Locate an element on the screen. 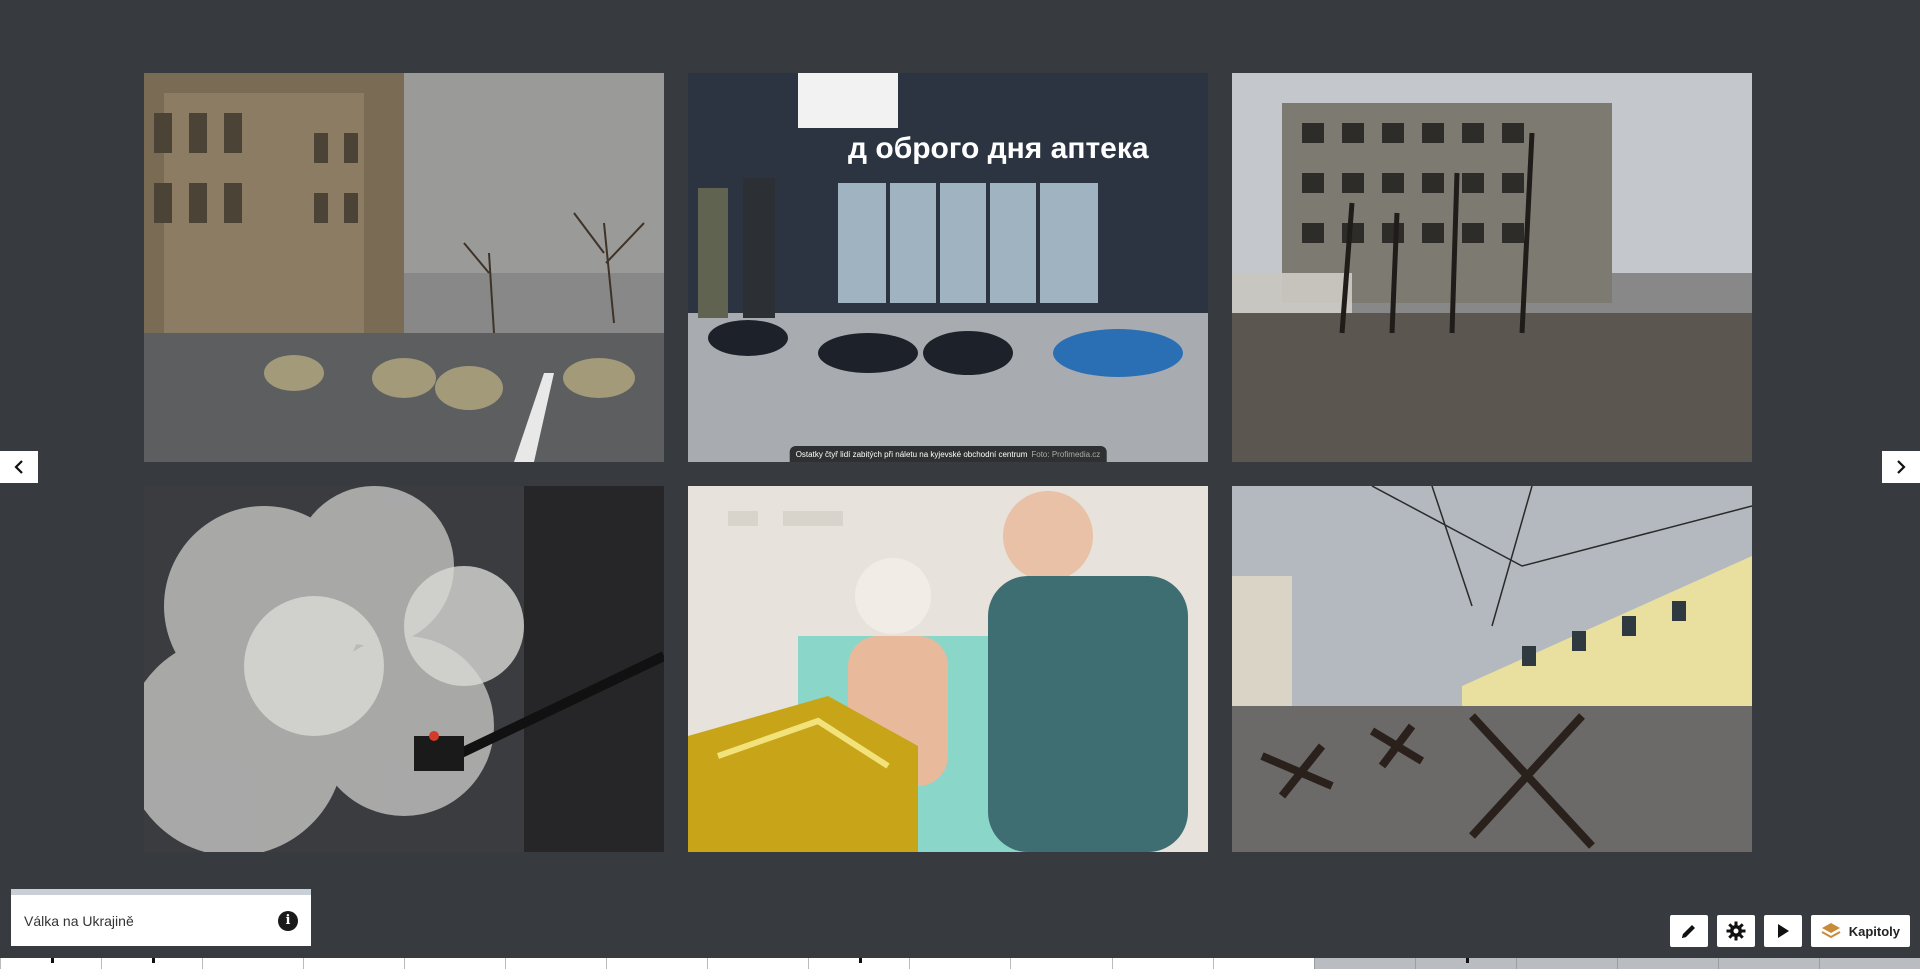 The image size is (1920, 969). story-timeline is located at coordinates (960, 963).